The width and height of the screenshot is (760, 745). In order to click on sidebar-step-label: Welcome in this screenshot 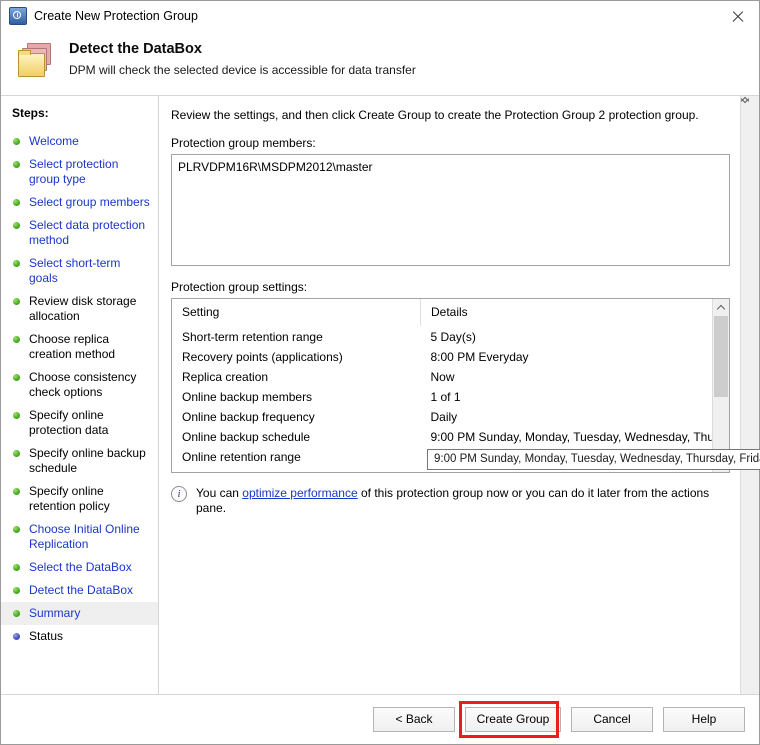, I will do `click(54, 141)`.